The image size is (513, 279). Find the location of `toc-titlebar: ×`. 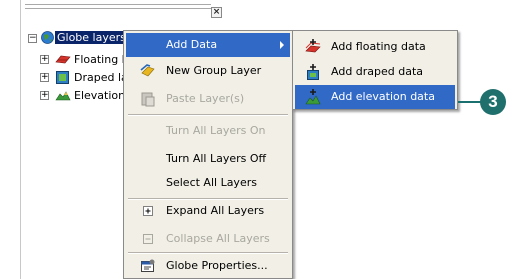

toc-titlebar: × is located at coordinates (125, 15).